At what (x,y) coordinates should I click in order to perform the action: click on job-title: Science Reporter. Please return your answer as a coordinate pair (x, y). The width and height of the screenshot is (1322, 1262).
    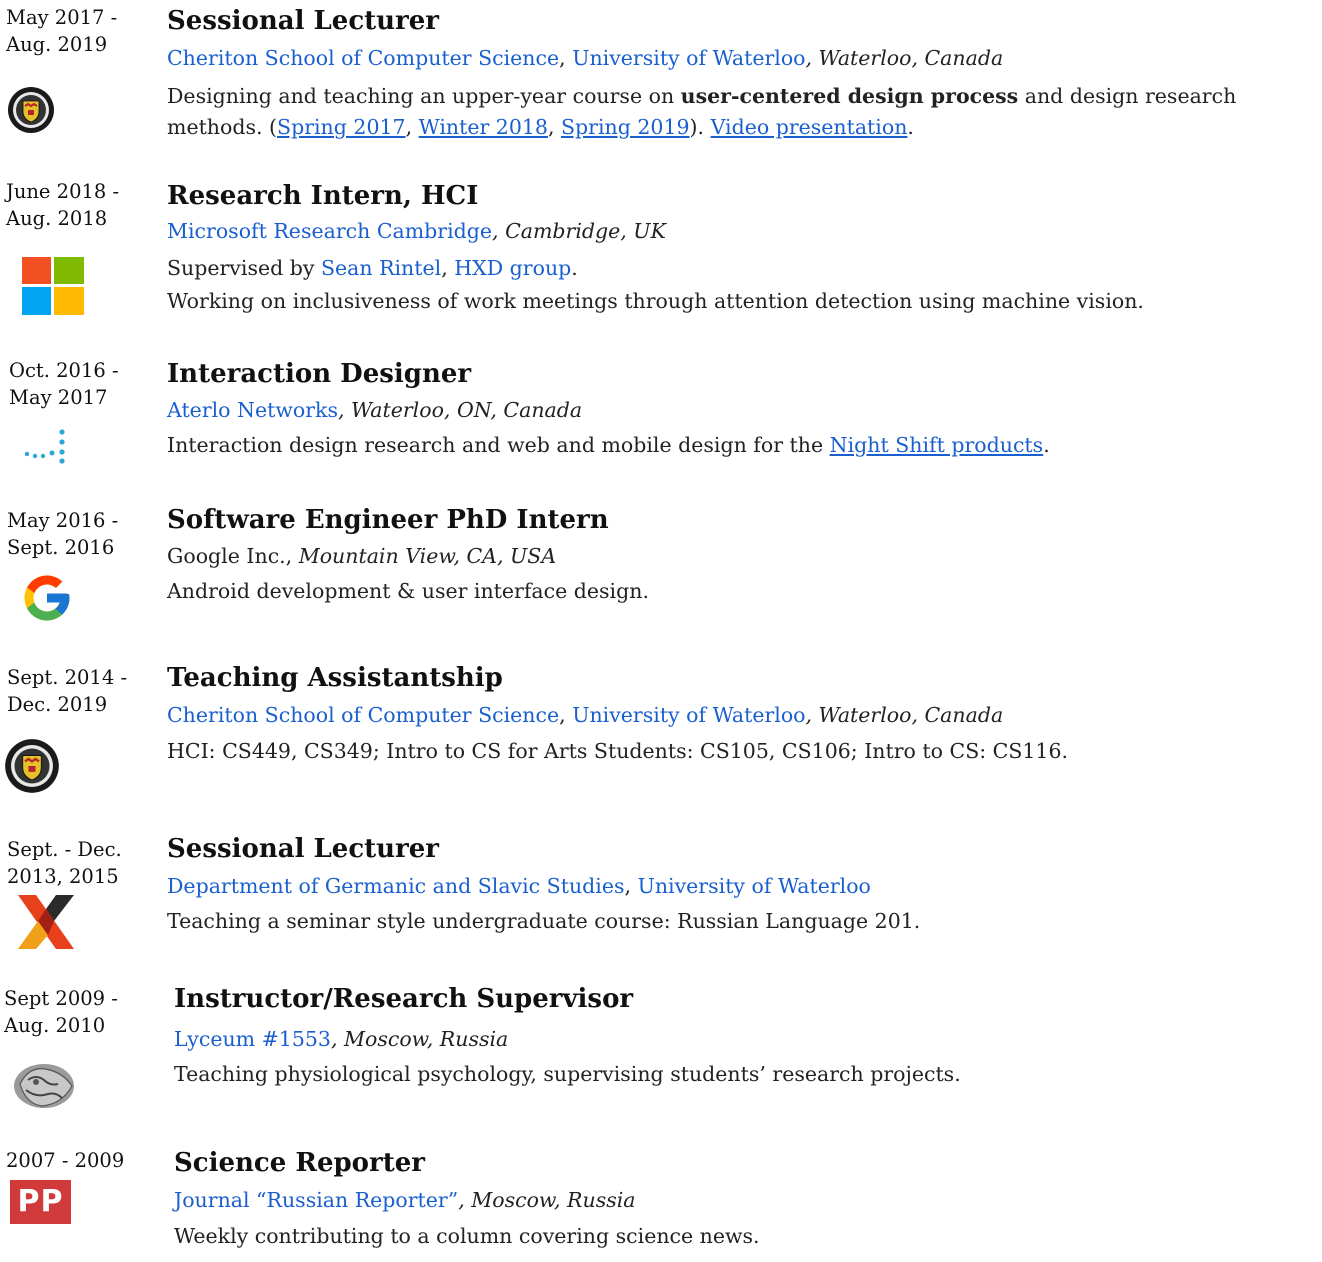
    Looking at the image, I should click on (299, 1163).